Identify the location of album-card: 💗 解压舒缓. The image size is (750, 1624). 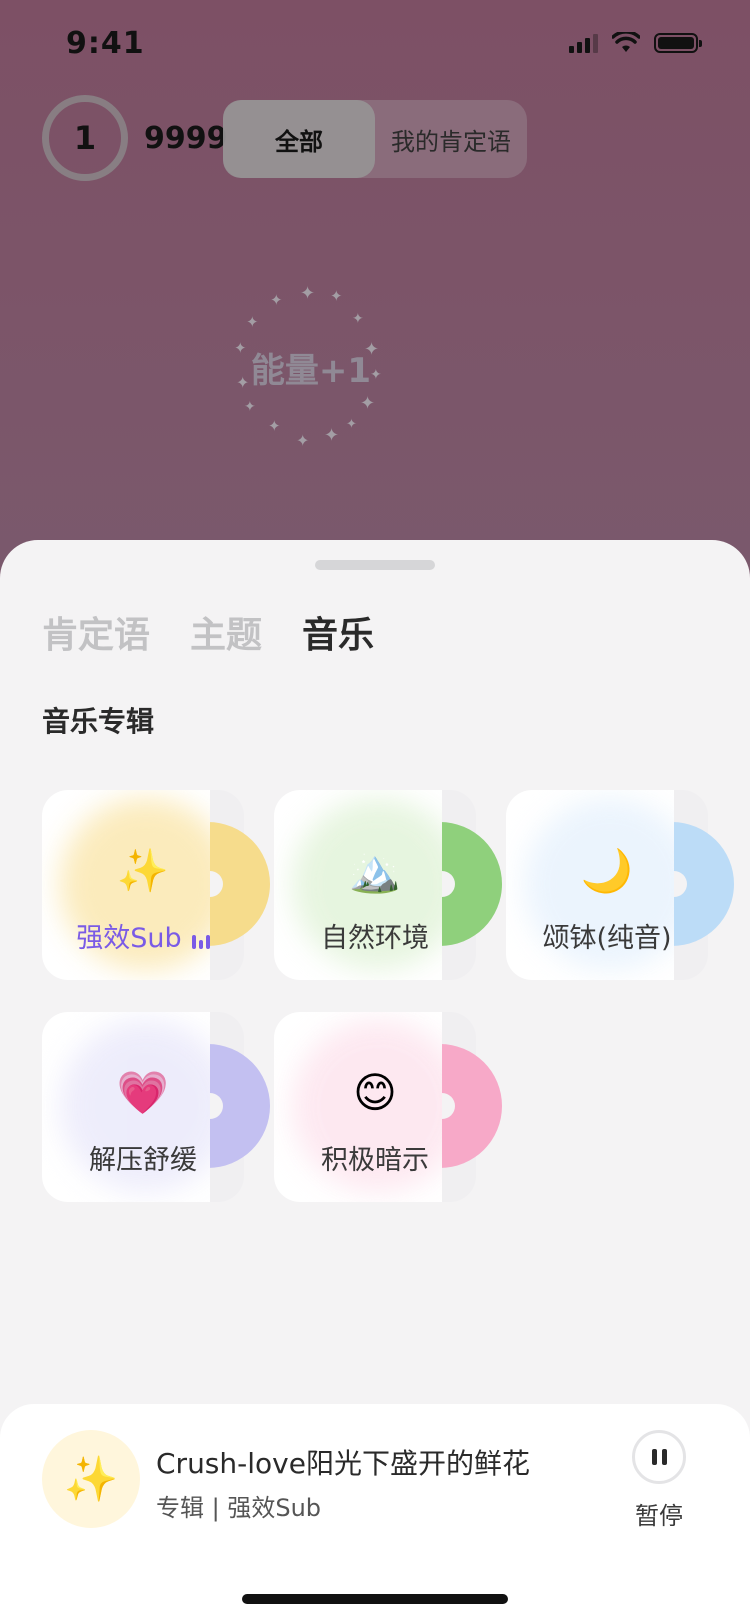
(156, 1107).